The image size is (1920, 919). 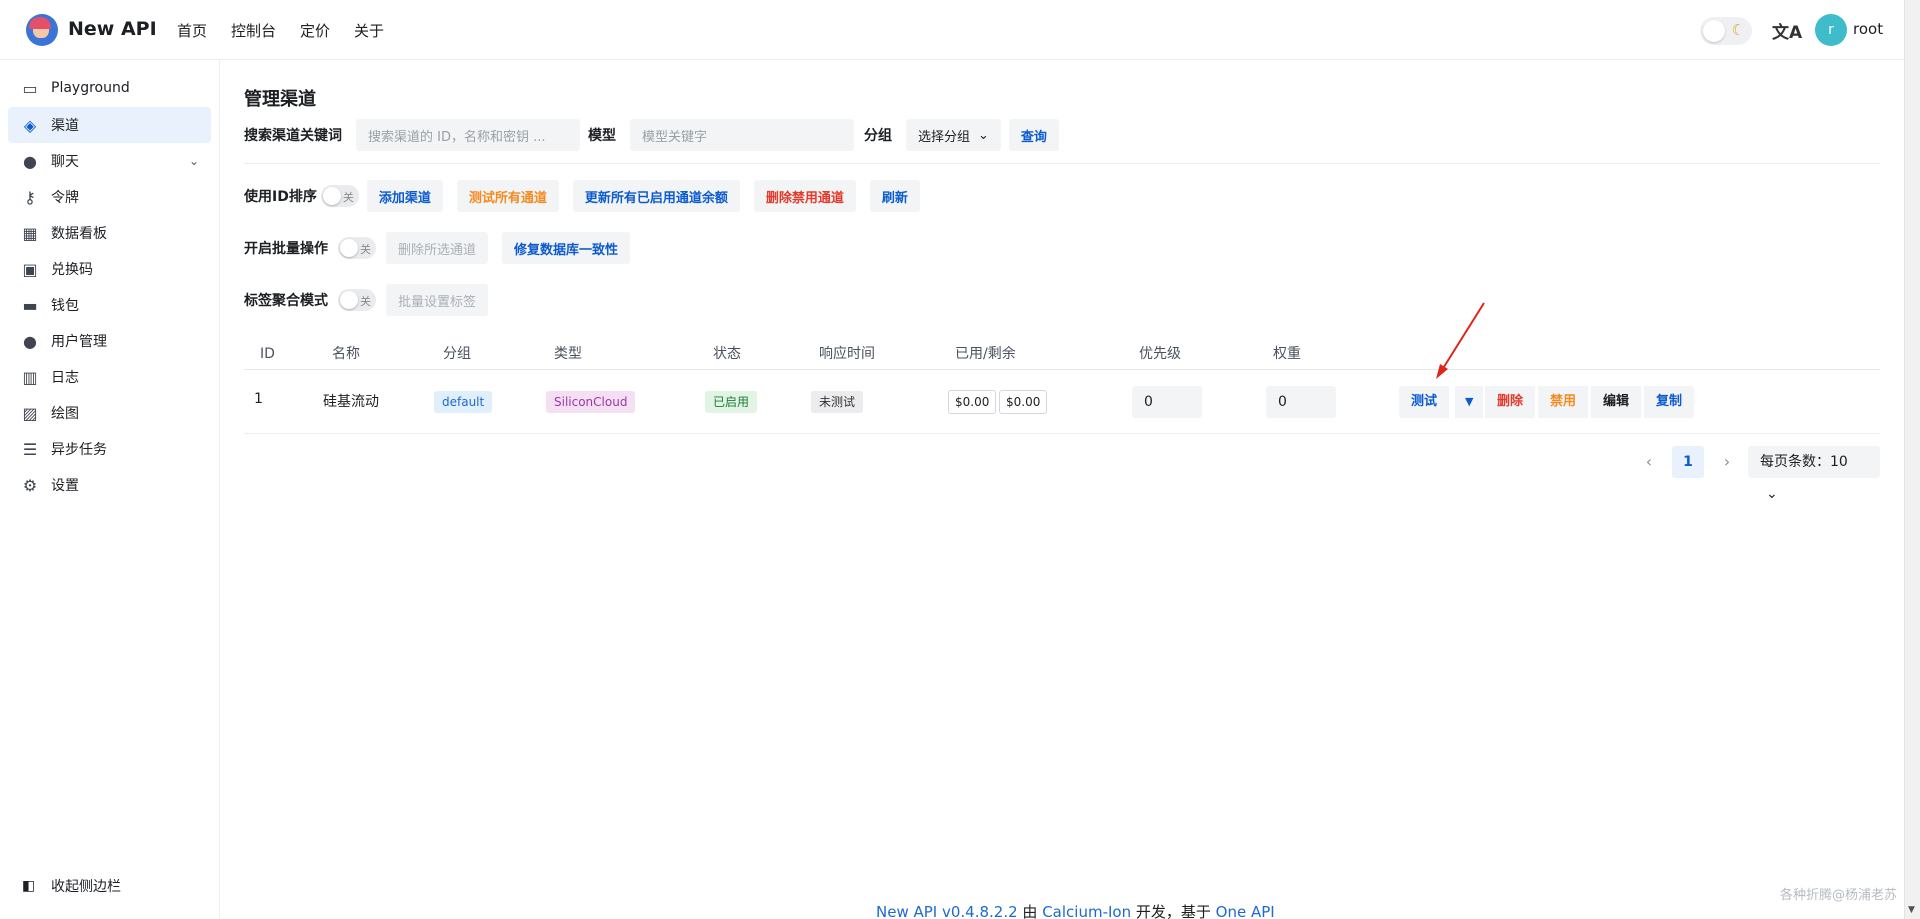 I want to click on sidebar-item-dashboard: ▦ 数据看板, so click(x=109, y=233).